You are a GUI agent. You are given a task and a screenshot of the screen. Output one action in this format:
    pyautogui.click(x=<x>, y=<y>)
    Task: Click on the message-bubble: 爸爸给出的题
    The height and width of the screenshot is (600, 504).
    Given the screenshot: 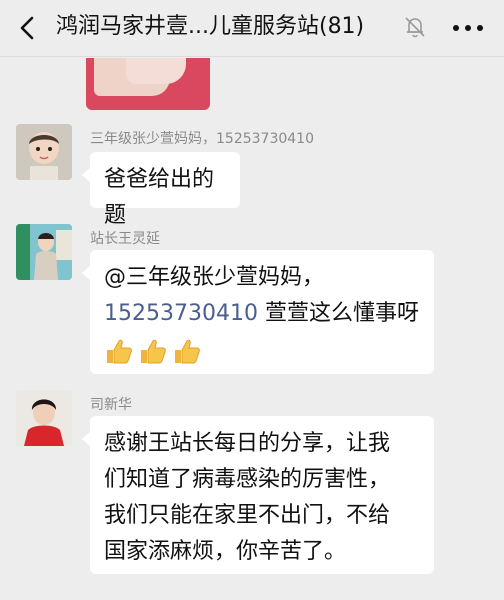 What is the action you would take?
    pyautogui.click(x=161, y=190)
    